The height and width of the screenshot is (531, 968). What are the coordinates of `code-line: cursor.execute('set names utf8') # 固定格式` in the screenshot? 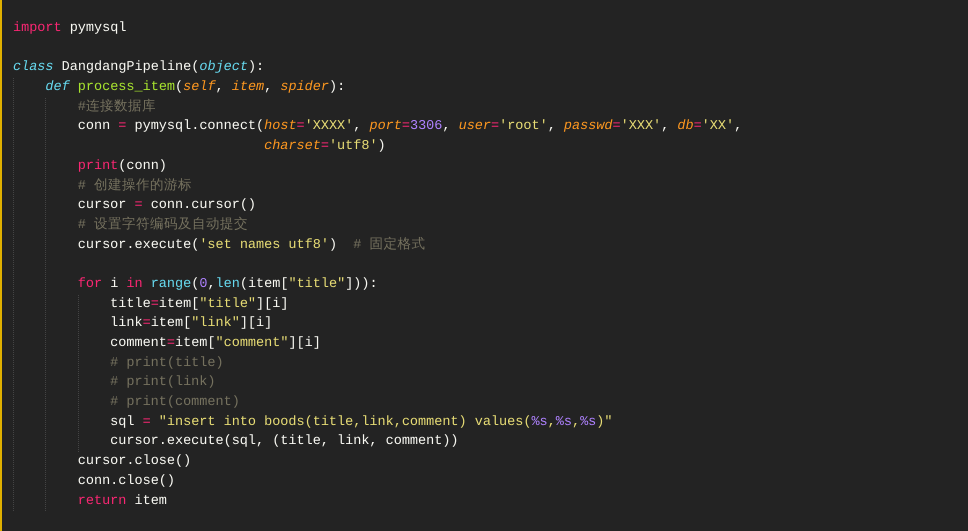 It's located at (252, 245).